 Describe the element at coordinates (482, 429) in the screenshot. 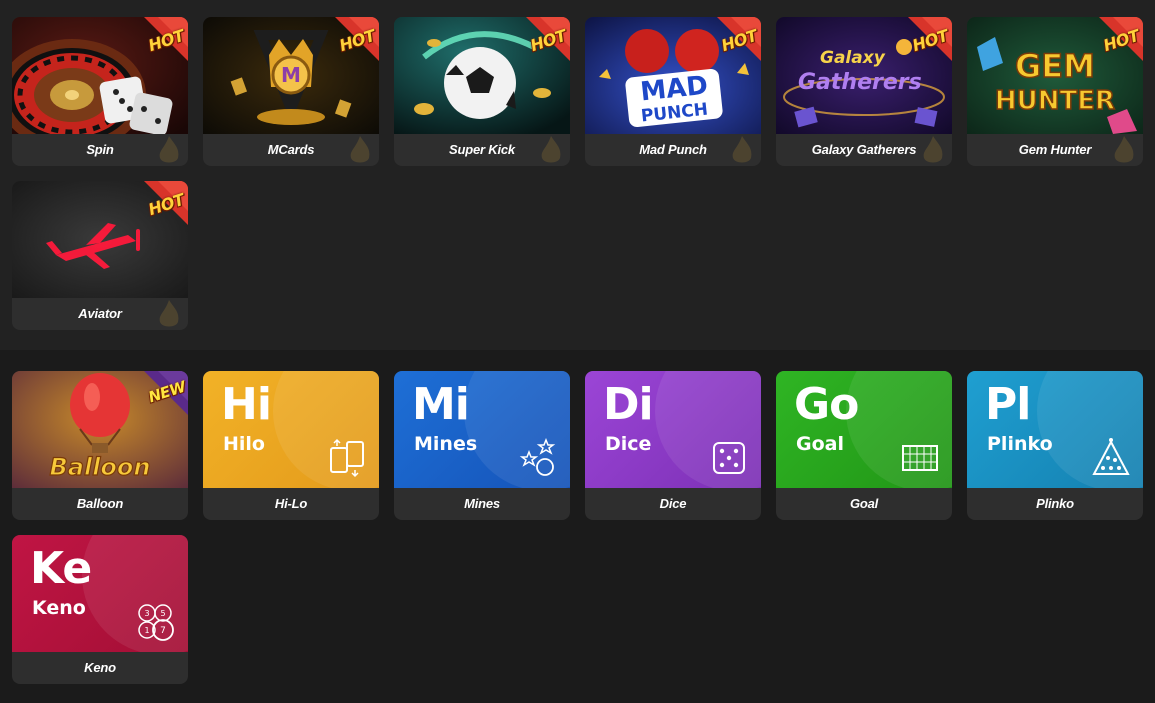

I see `mines-tile: Mi Mines` at that location.